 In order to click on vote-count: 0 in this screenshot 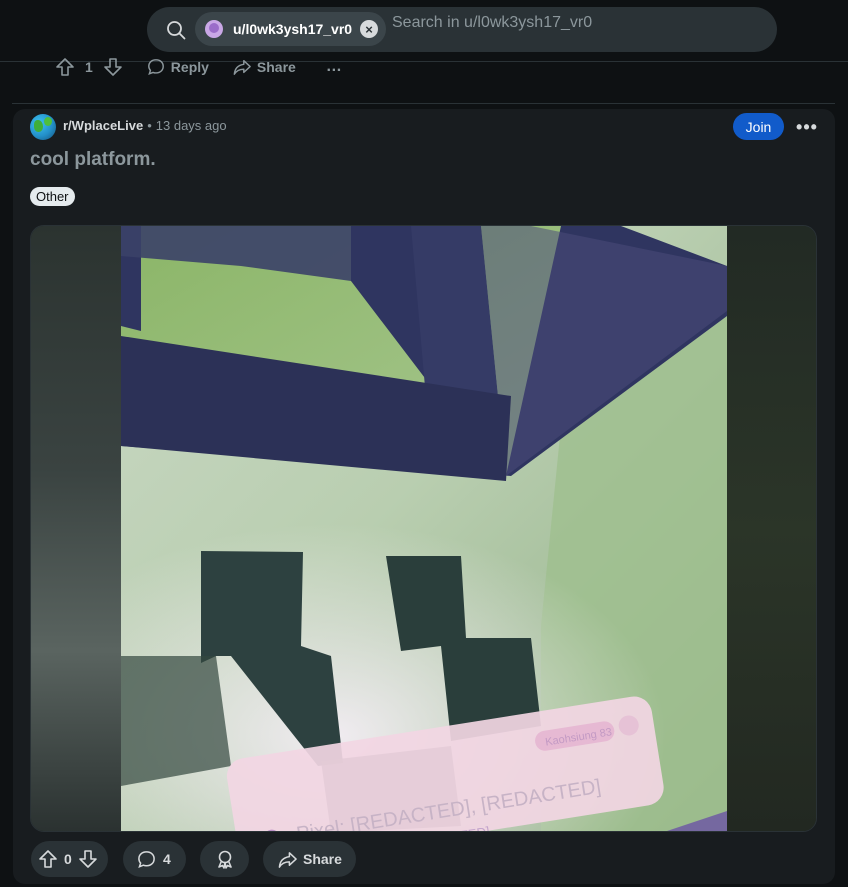, I will do `click(68, 859)`.